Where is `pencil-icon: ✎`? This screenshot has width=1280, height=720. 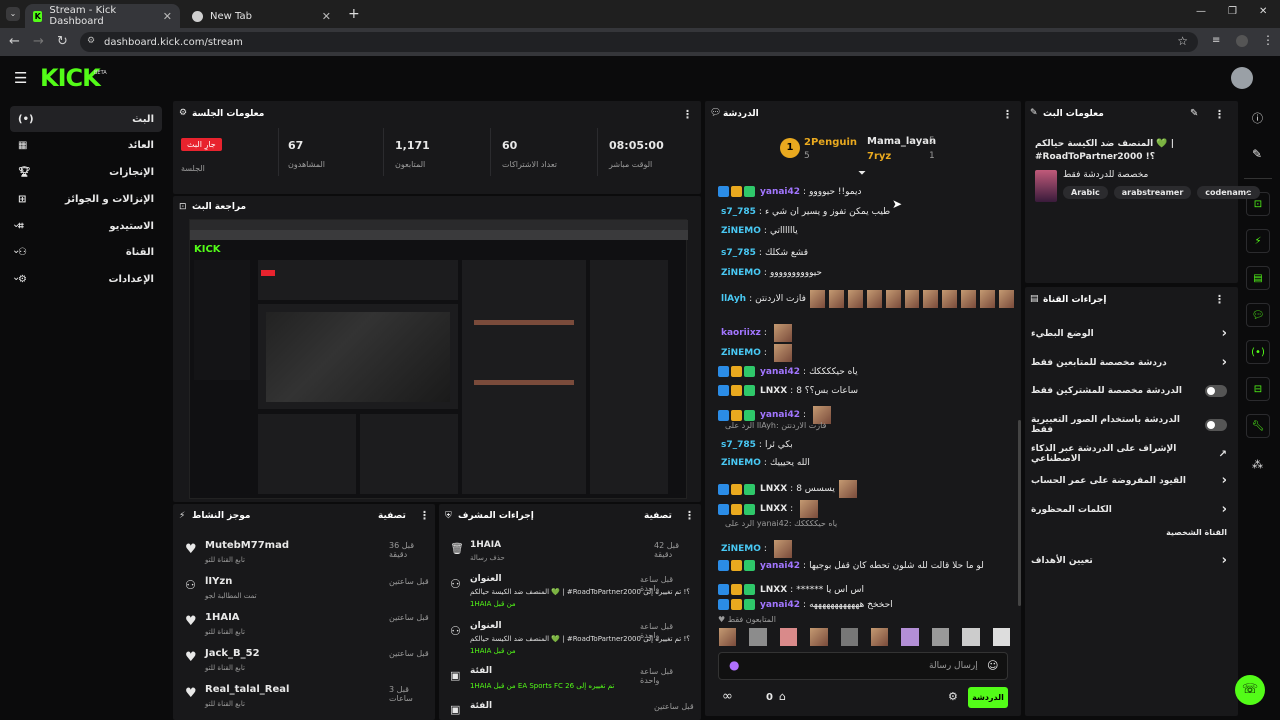
pencil-icon: ✎ is located at coordinates (1257, 154).